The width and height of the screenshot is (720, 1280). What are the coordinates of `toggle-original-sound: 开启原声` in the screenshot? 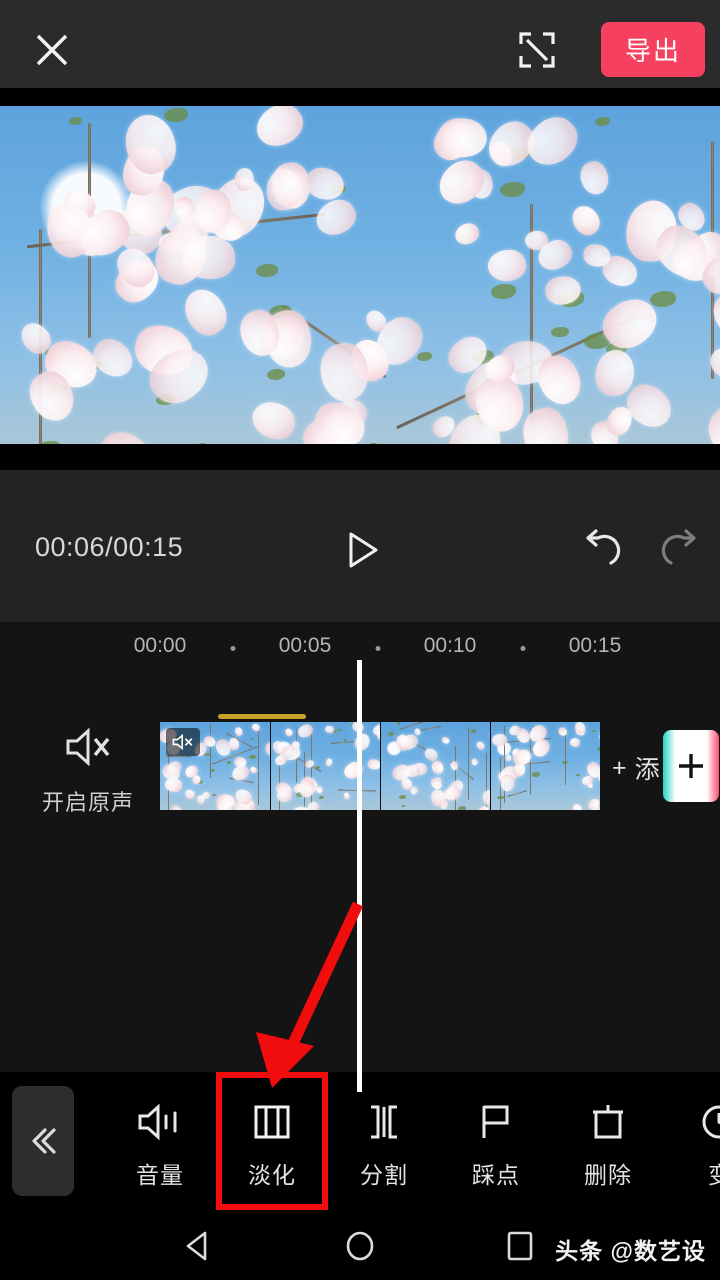 It's located at (88, 770).